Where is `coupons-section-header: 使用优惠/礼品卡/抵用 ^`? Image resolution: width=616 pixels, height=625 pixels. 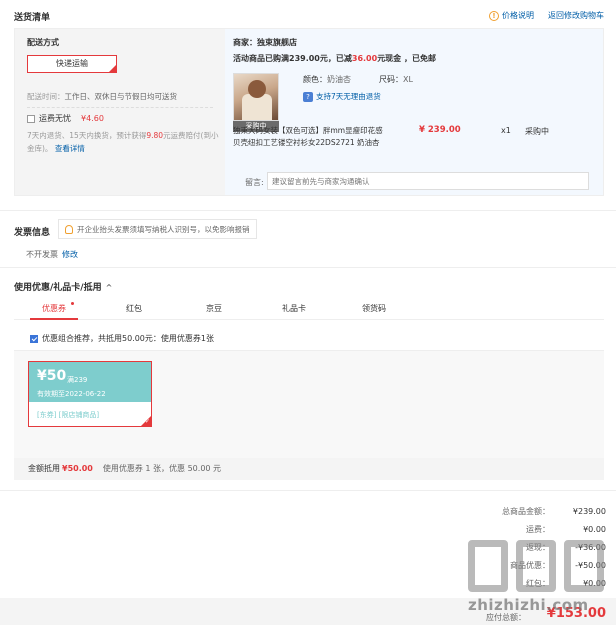 coupons-section-header: 使用优惠/礼品卡/抵用 ^ is located at coordinates (63, 286).